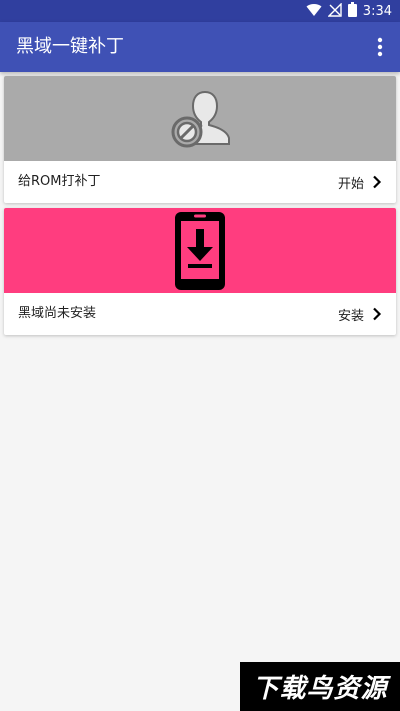 The width and height of the screenshot is (400, 711). What do you see at coordinates (350, 184) in the screenshot?
I see `start-label: 开始` at bounding box center [350, 184].